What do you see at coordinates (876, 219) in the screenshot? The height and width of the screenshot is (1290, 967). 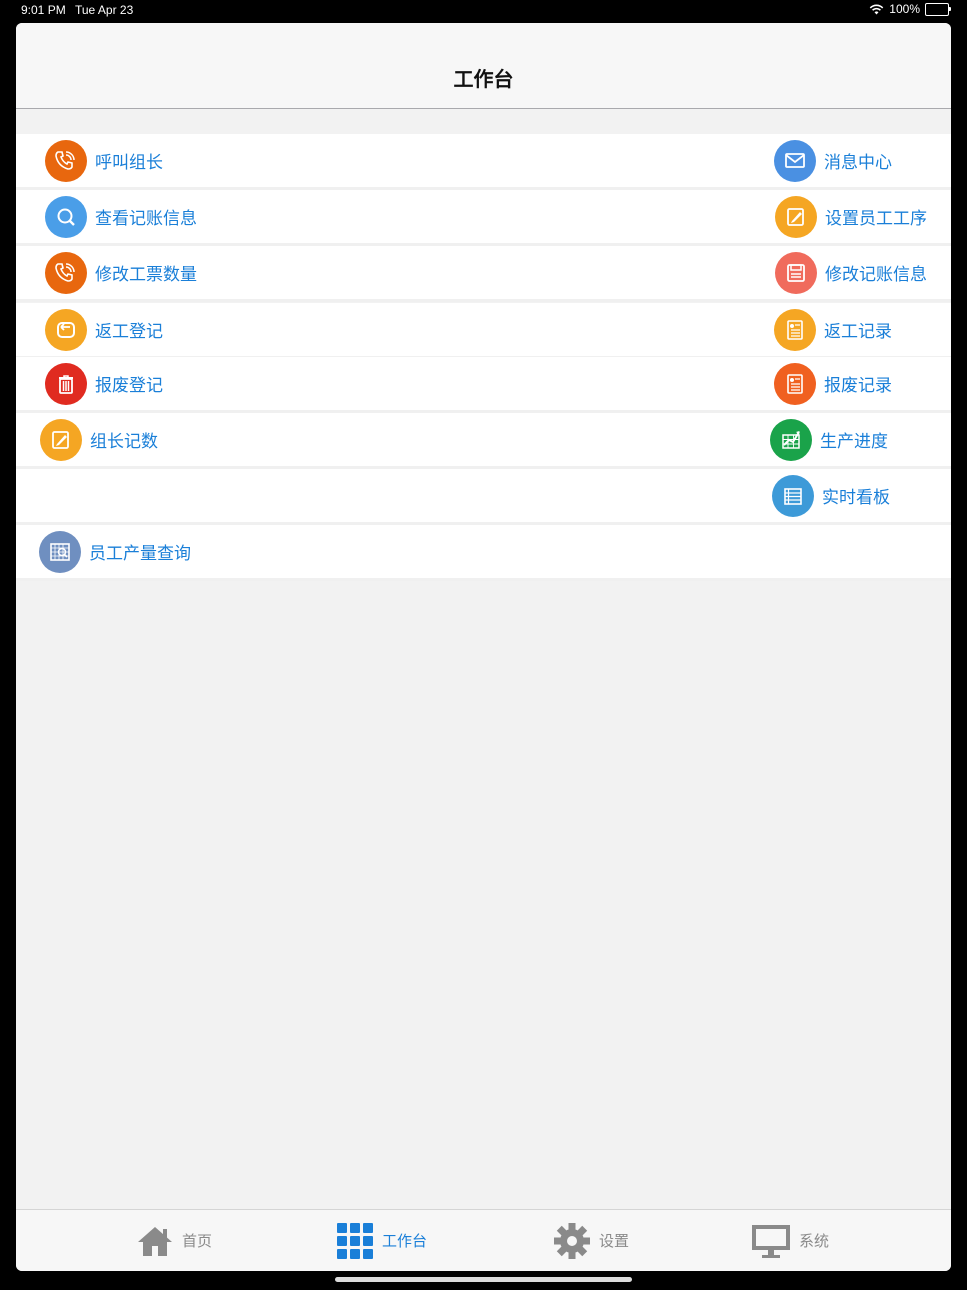 I see `workbench-item-label: 设置员工工序` at bounding box center [876, 219].